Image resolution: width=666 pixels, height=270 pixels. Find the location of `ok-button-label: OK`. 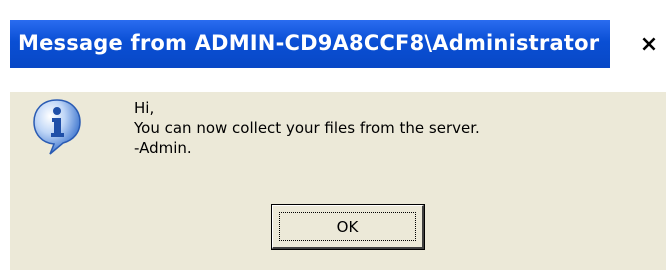

ok-button-label: OK is located at coordinates (347, 226).